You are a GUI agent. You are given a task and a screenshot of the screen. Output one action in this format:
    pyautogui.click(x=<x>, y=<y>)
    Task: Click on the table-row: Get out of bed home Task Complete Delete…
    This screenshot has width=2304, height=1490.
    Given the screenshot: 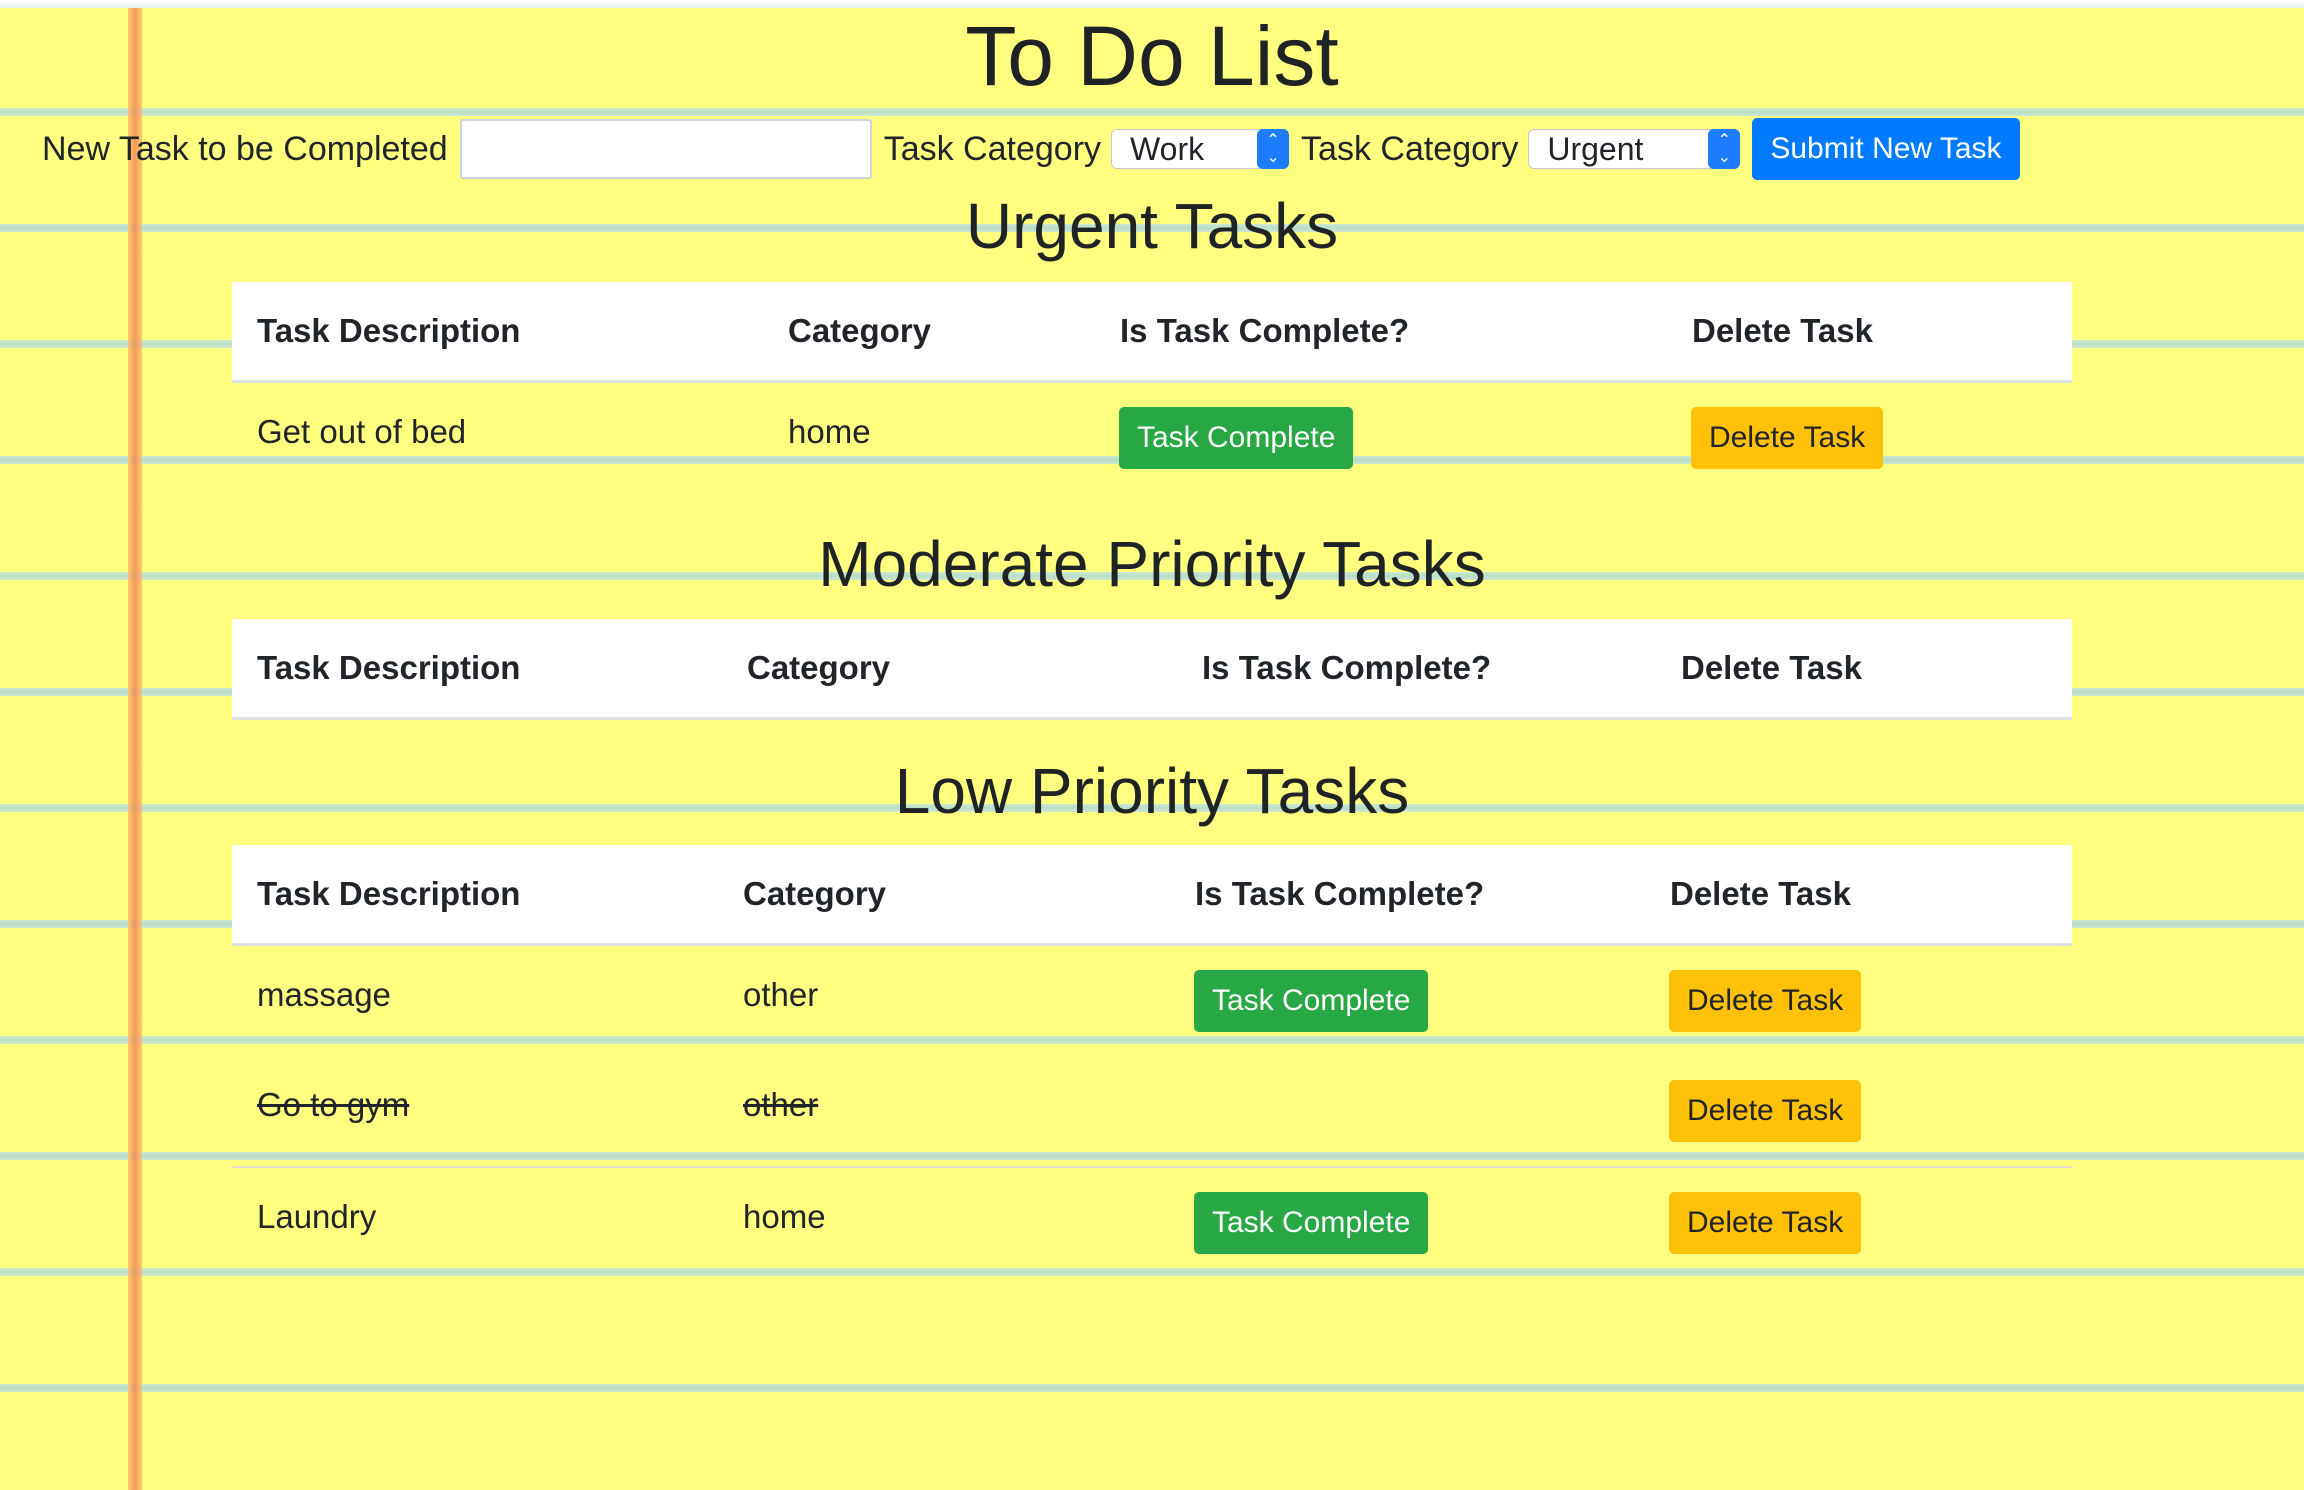 What is the action you would take?
    pyautogui.click(x=1152, y=438)
    